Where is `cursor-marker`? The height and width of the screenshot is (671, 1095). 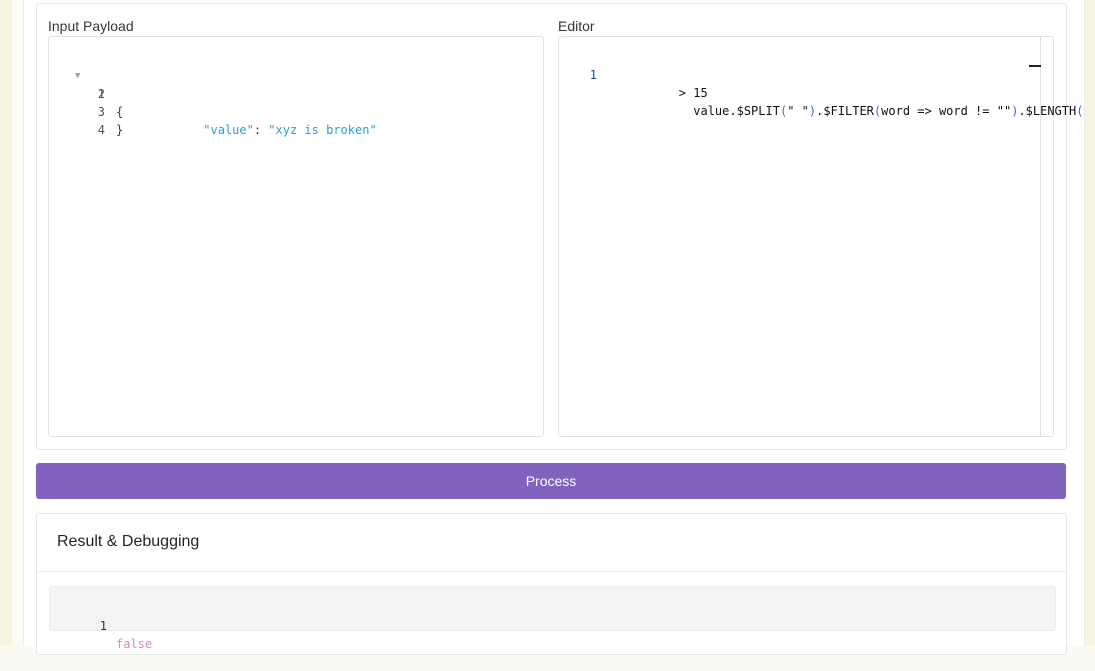 cursor-marker is located at coordinates (1035, 66).